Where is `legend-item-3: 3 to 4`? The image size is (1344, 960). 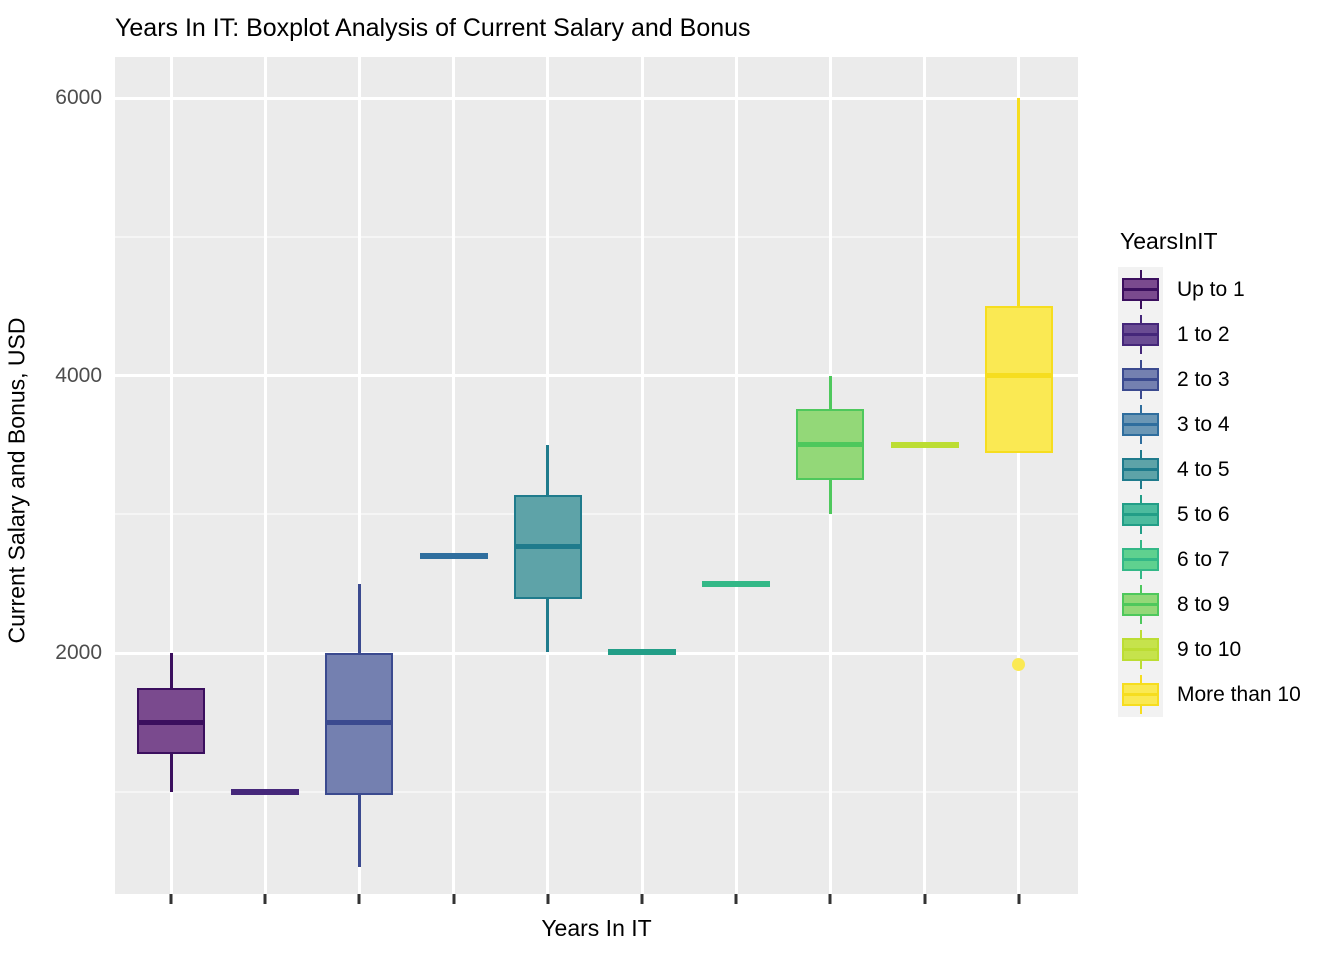 legend-item-3: 3 to 4 is located at coordinates (1231, 424).